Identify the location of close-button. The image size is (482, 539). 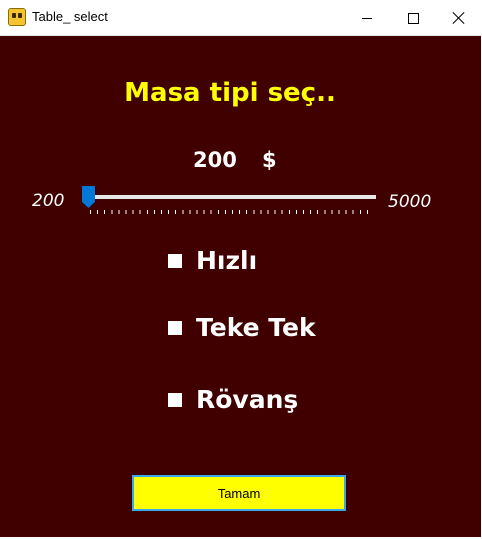
(459, 18).